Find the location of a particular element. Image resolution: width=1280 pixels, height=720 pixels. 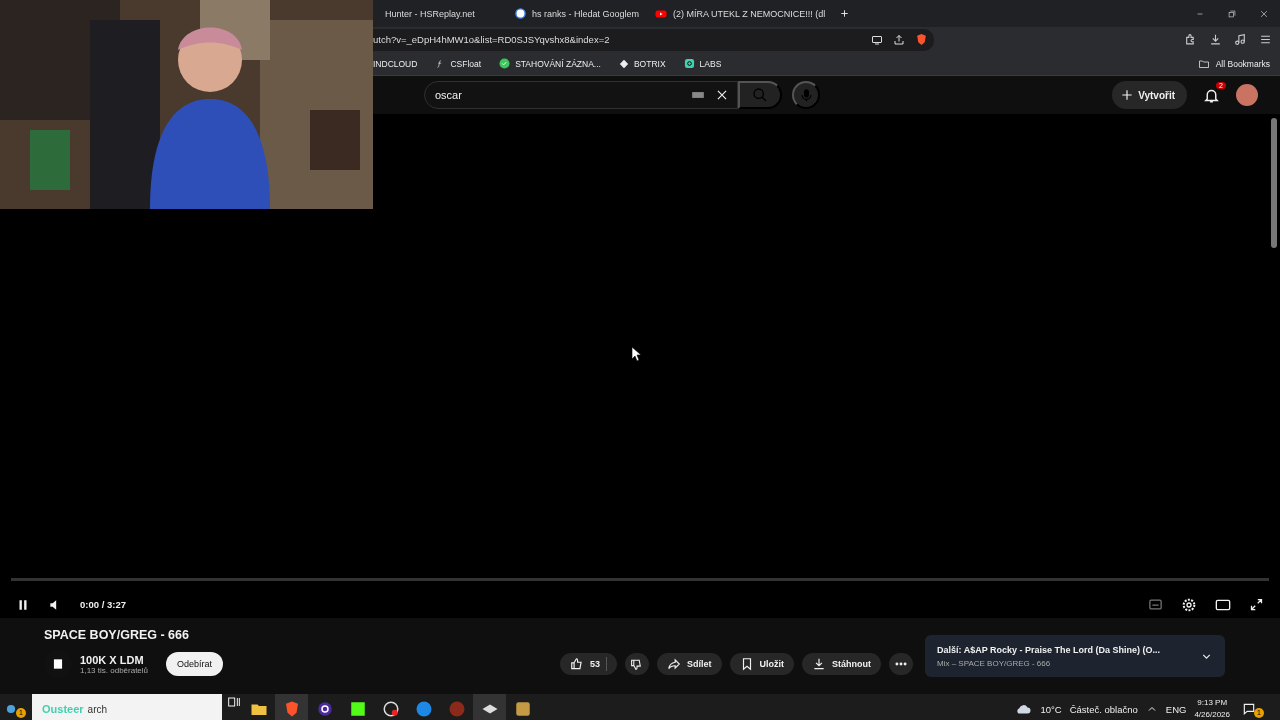

dislike-button is located at coordinates (637, 664).